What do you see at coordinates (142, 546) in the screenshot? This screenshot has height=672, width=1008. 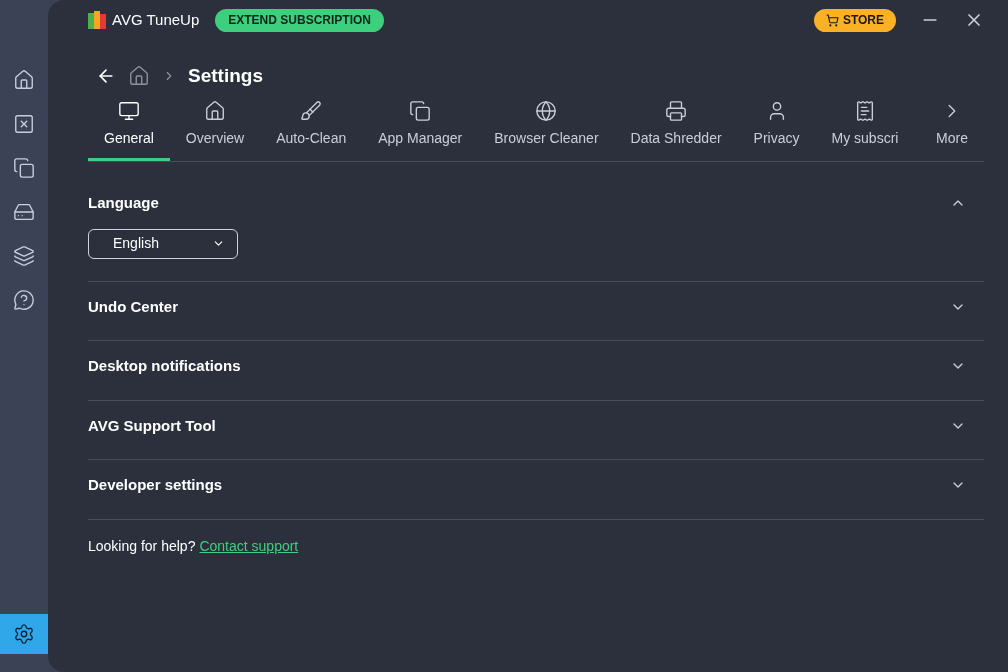 I see `help-text: Looking for help?` at bounding box center [142, 546].